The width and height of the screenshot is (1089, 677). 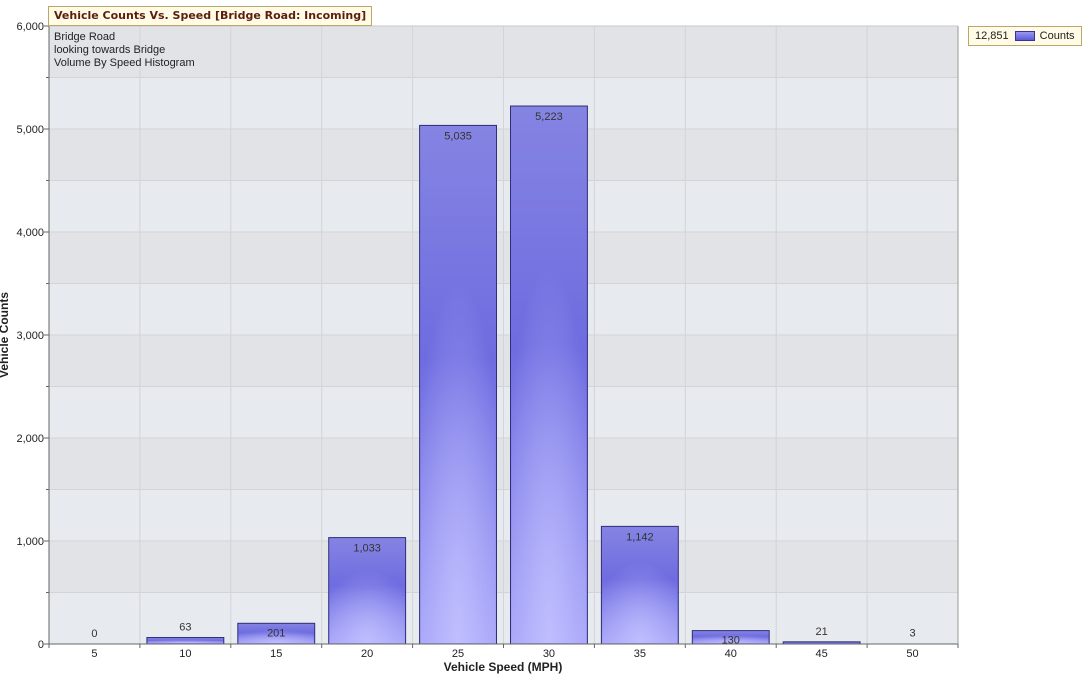 I want to click on x-tick-label: 15, so click(x=276, y=654).